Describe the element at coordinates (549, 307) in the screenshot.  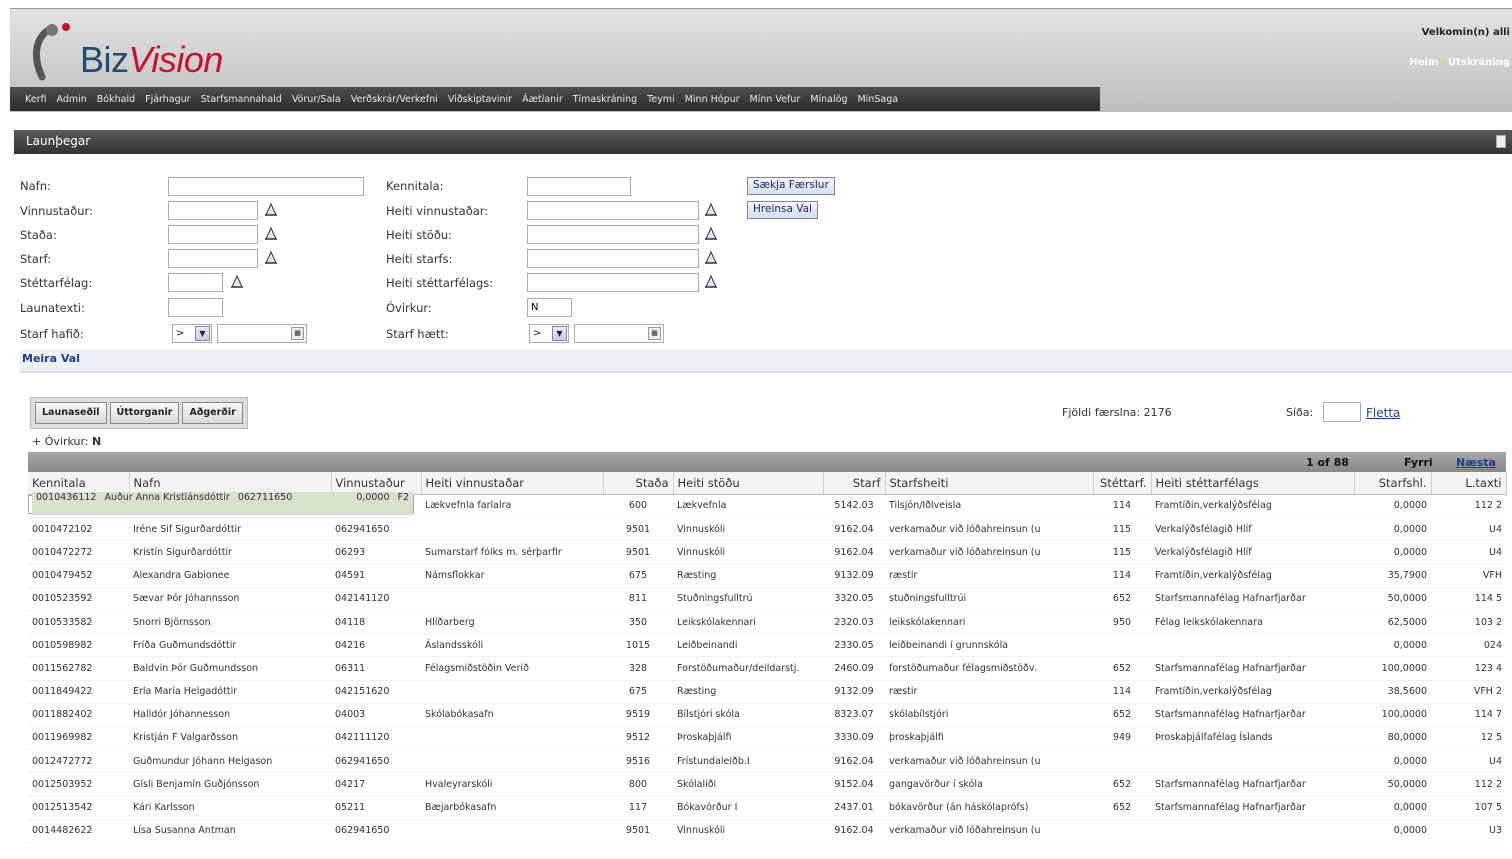
I see `inactive-input` at that location.